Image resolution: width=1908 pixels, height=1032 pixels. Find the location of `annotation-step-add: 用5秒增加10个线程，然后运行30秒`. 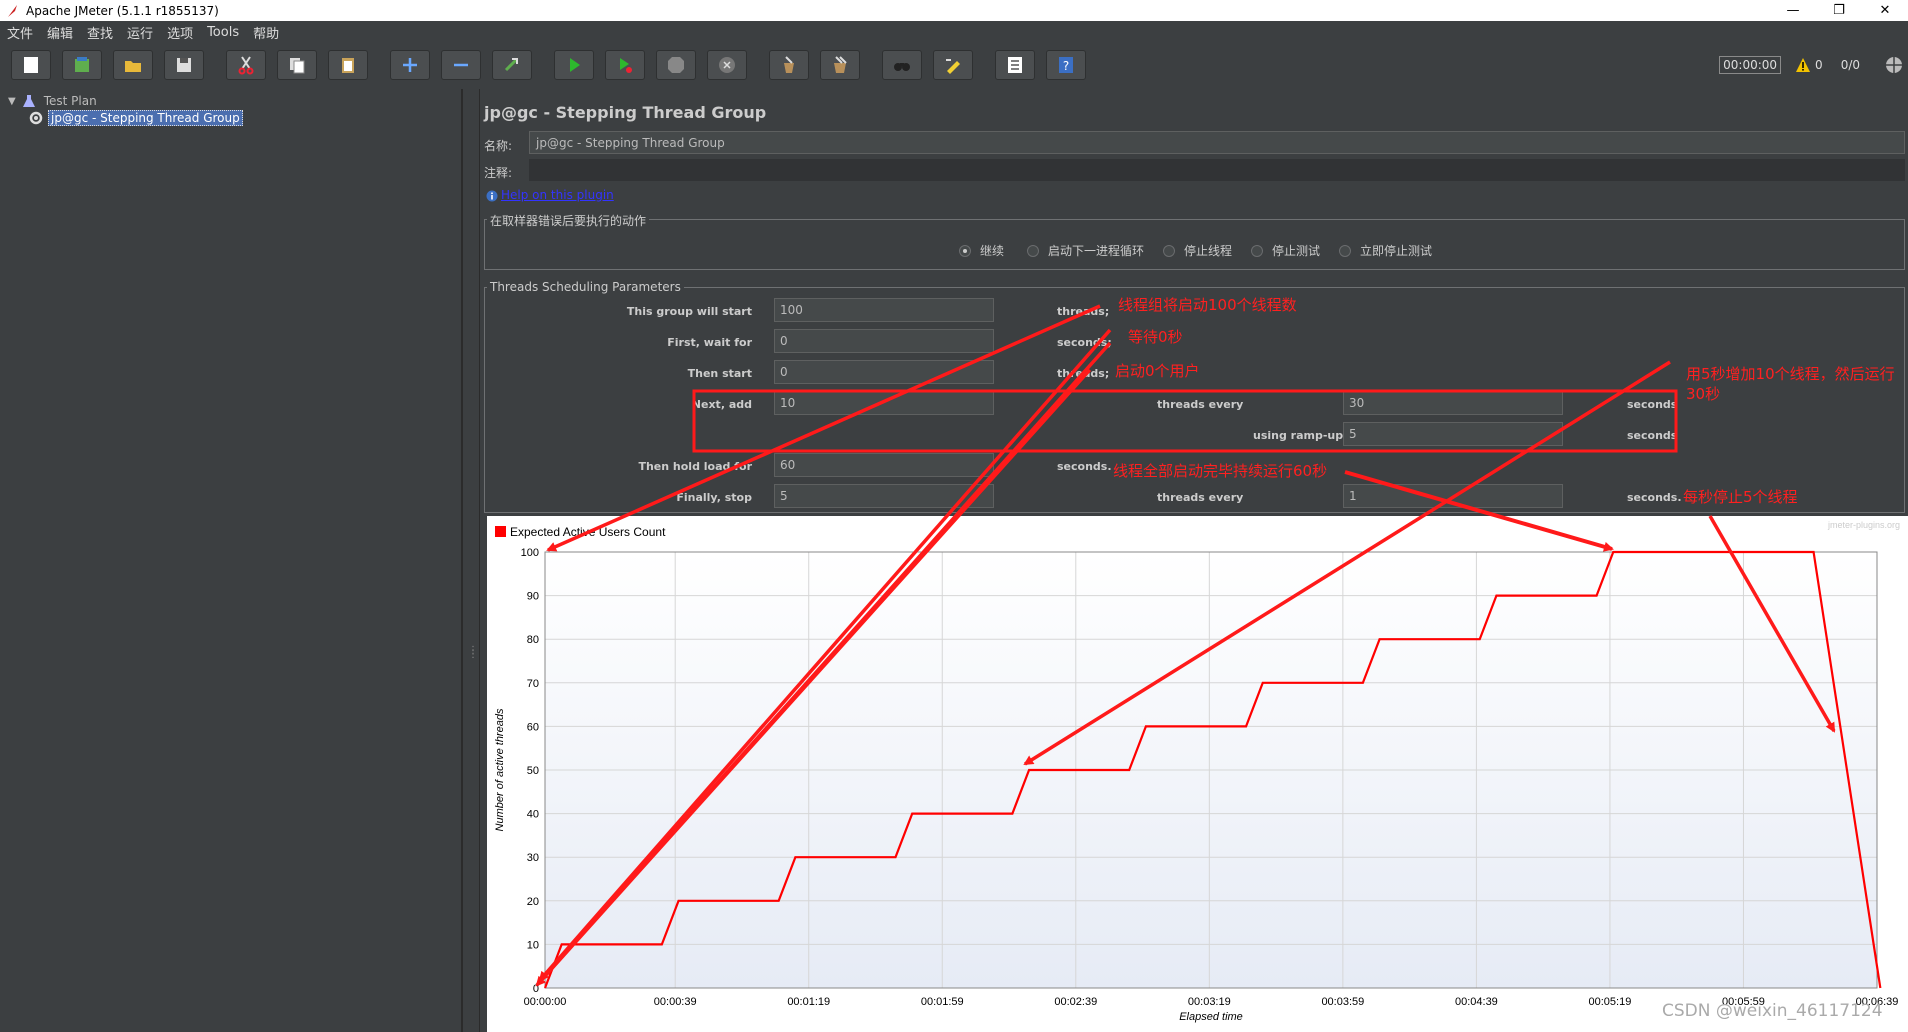

annotation-step-add: 用5秒增加10个线程，然后运行30秒 is located at coordinates (1790, 384).